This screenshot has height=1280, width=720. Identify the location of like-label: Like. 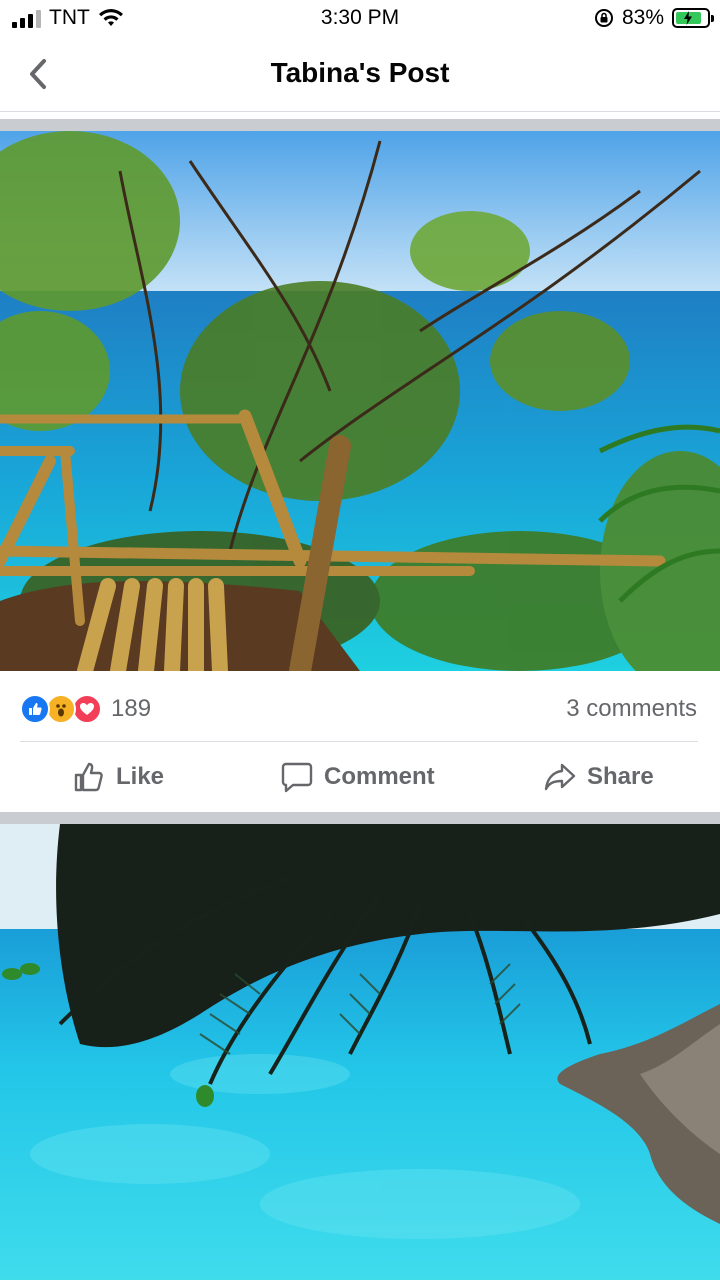
(140, 776).